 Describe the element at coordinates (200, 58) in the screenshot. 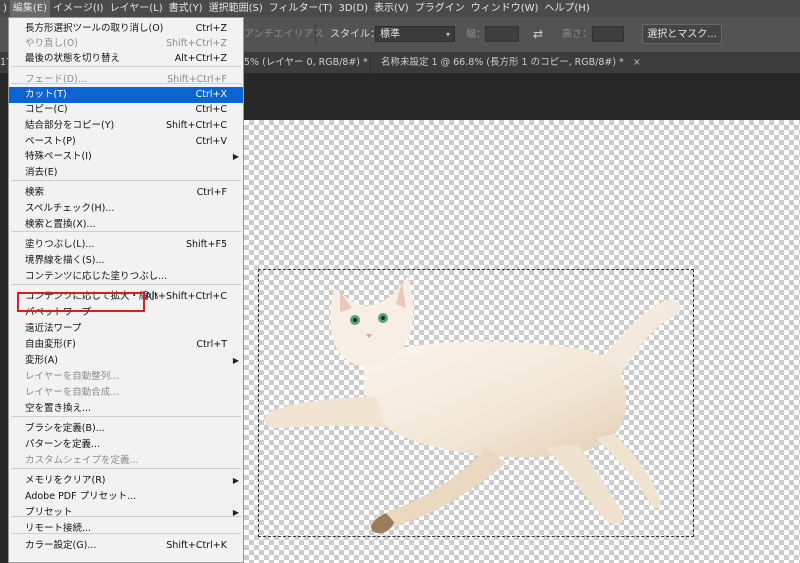

I see `menu-item-shortcut: Alt+Ctrl+Z` at that location.